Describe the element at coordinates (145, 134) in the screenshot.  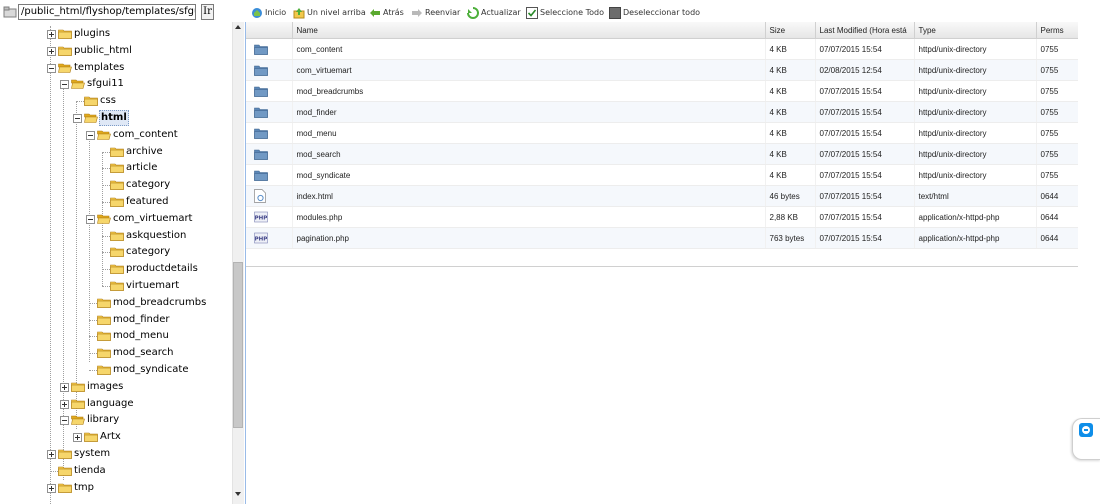
I see `tree-node-label: com_content` at that location.